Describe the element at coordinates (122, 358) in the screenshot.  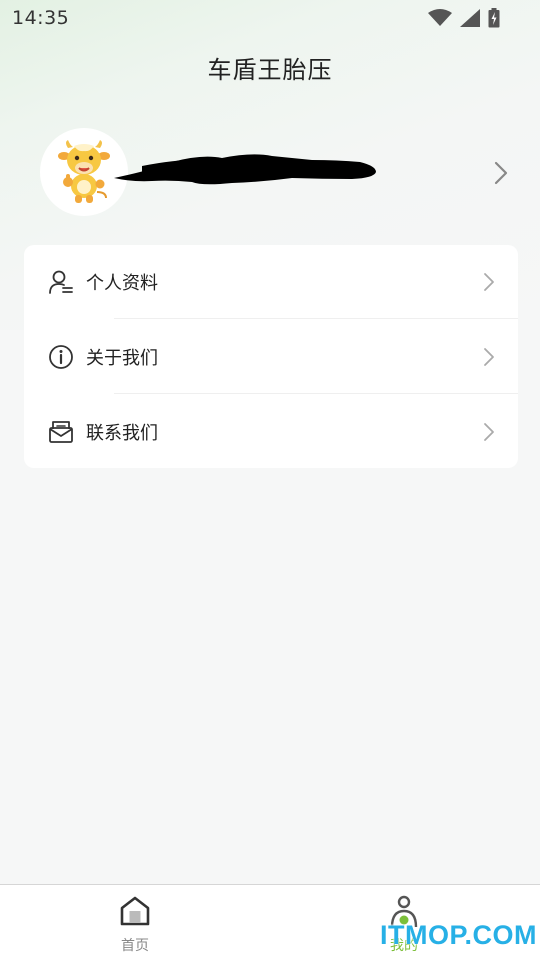
I see `menu-item-label: 关于我们` at that location.